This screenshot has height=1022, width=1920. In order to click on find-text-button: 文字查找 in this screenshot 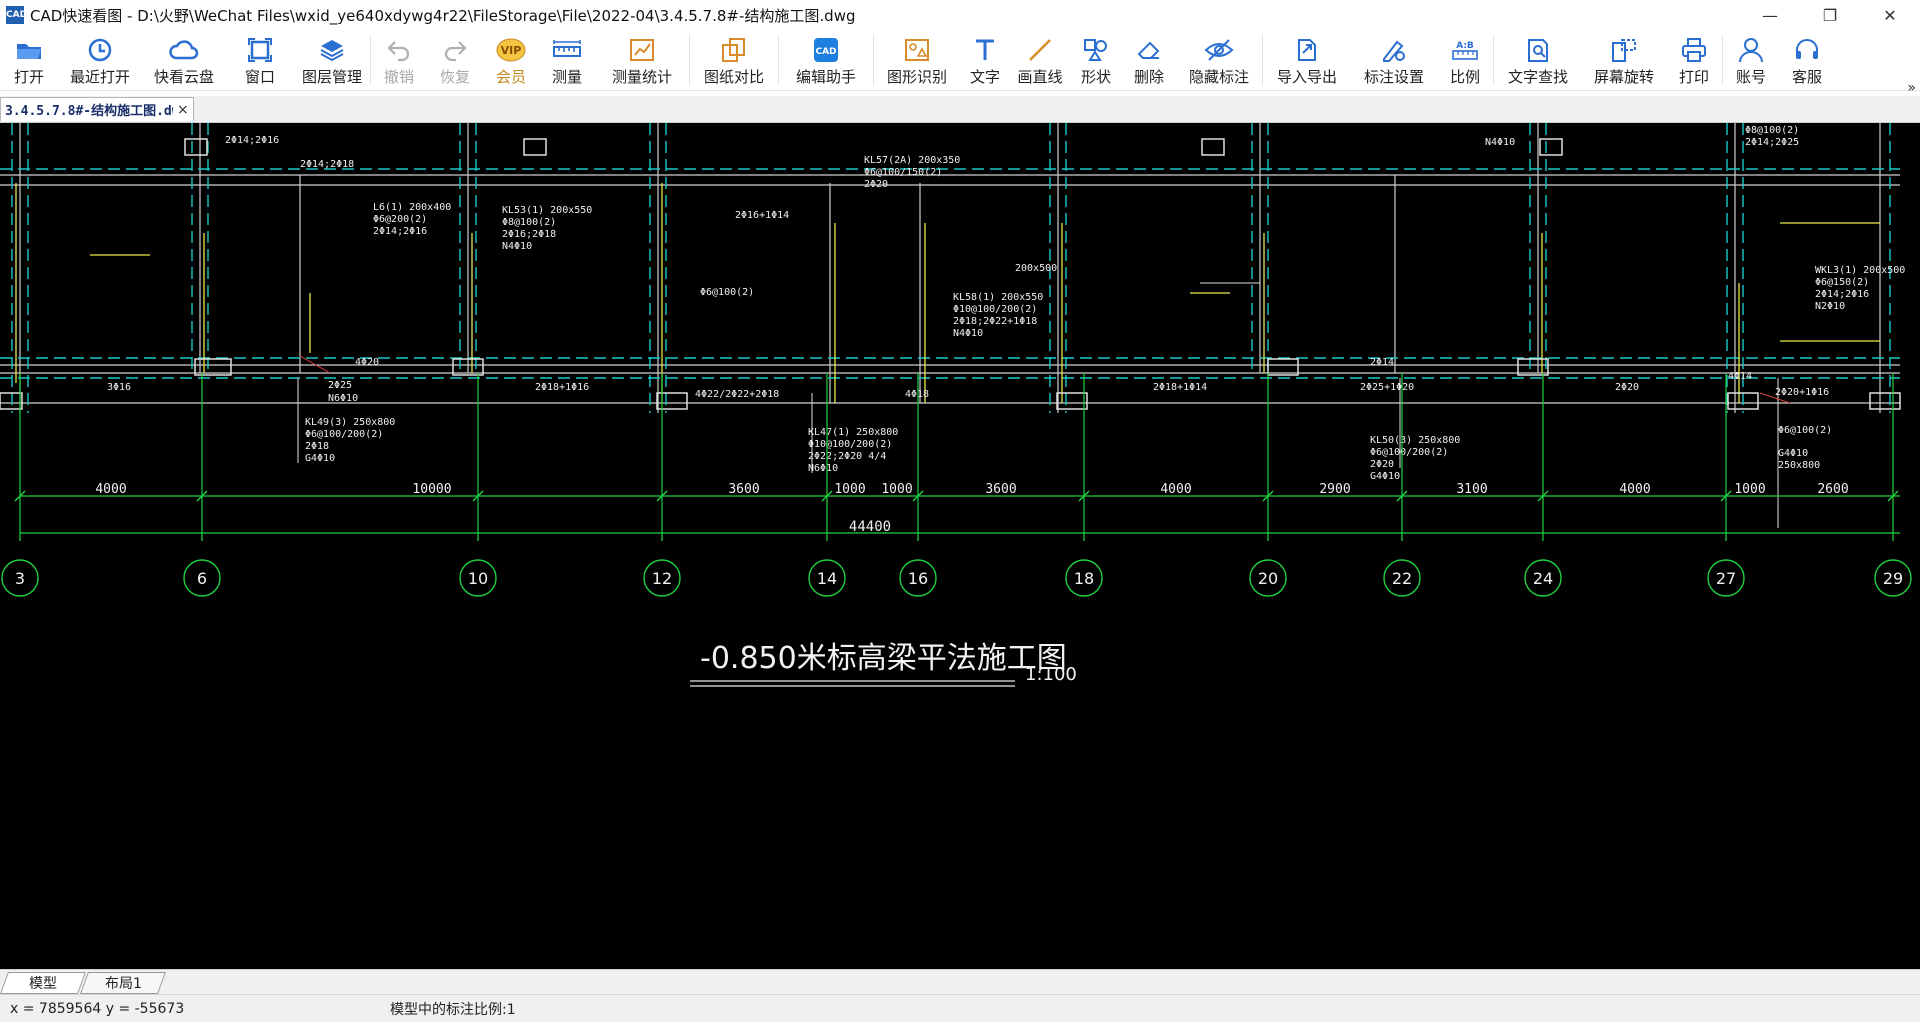, I will do `click(1538, 60)`.